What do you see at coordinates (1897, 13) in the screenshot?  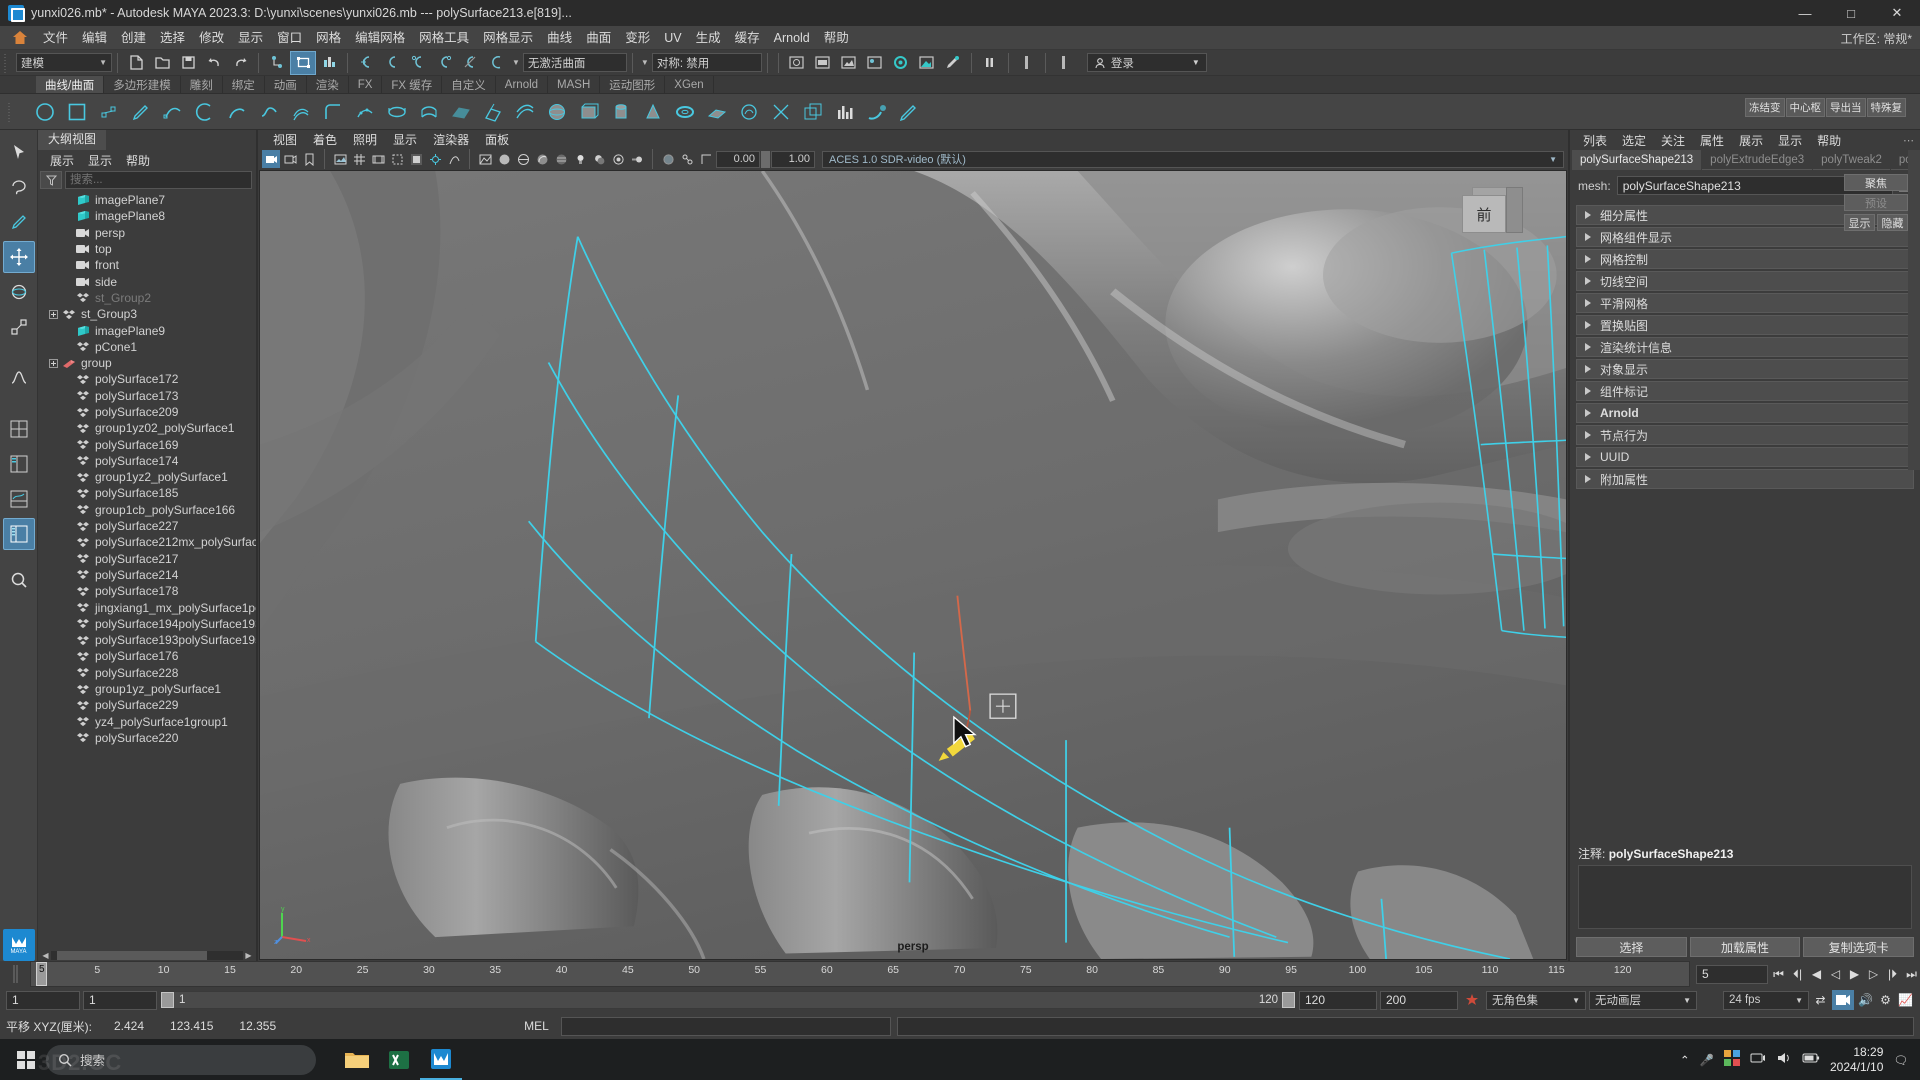 I see `close-button: ✕` at bounding box center [1897, 13].